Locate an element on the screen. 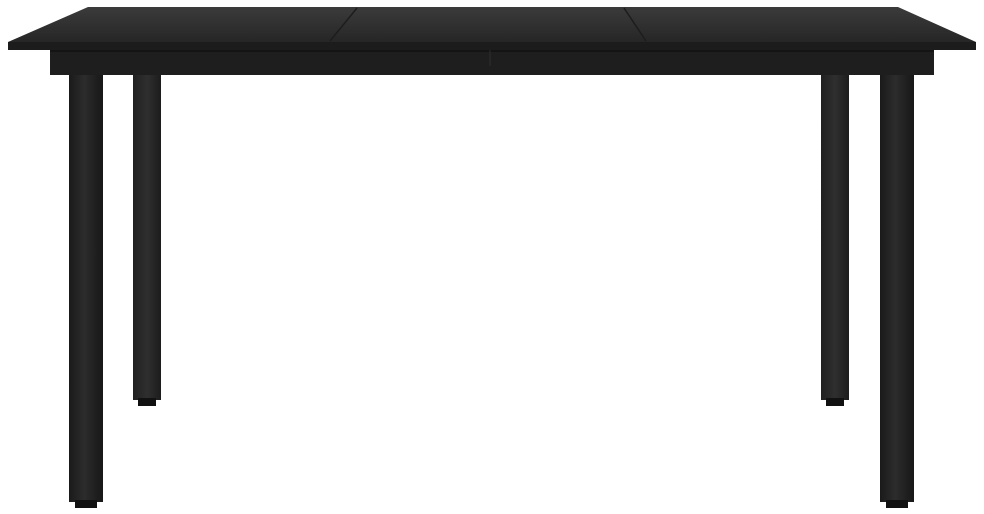 Image resolution: width=984 pixels, height=514 pixels. back-left-leg is located at coordinates (147, 239).